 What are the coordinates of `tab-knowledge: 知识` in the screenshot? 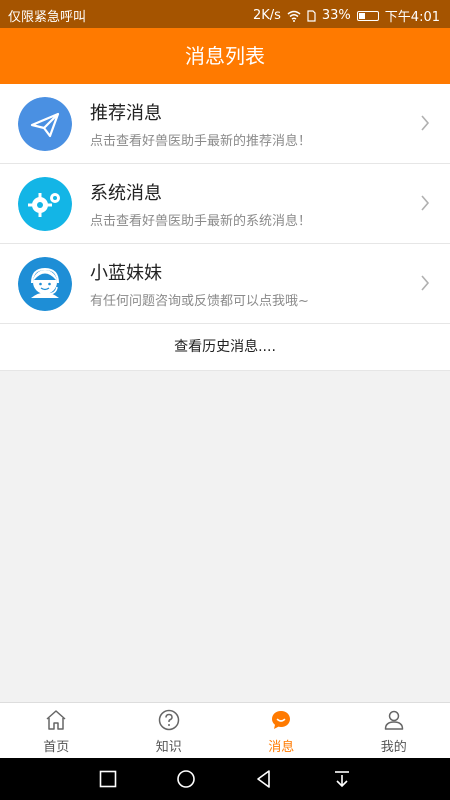 It's located at (169, 730).